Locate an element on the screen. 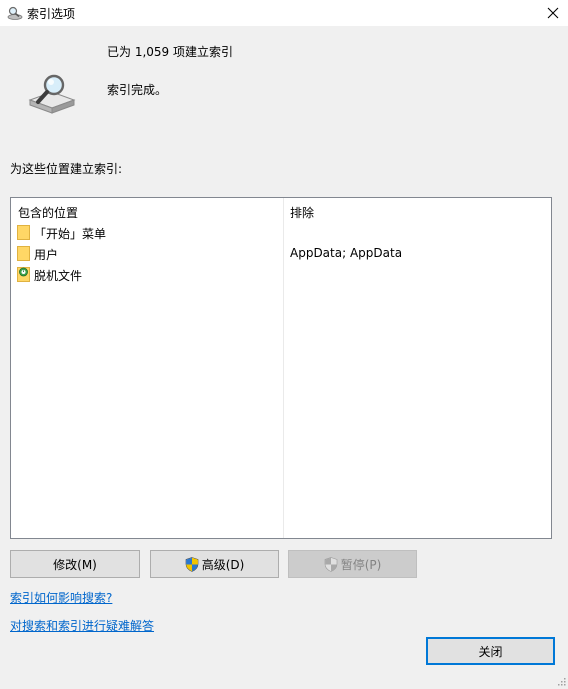 The image size is (568, 689). indexed-count-text: 已为 1,059 项建立索引 is located at coordinates (170, 52).